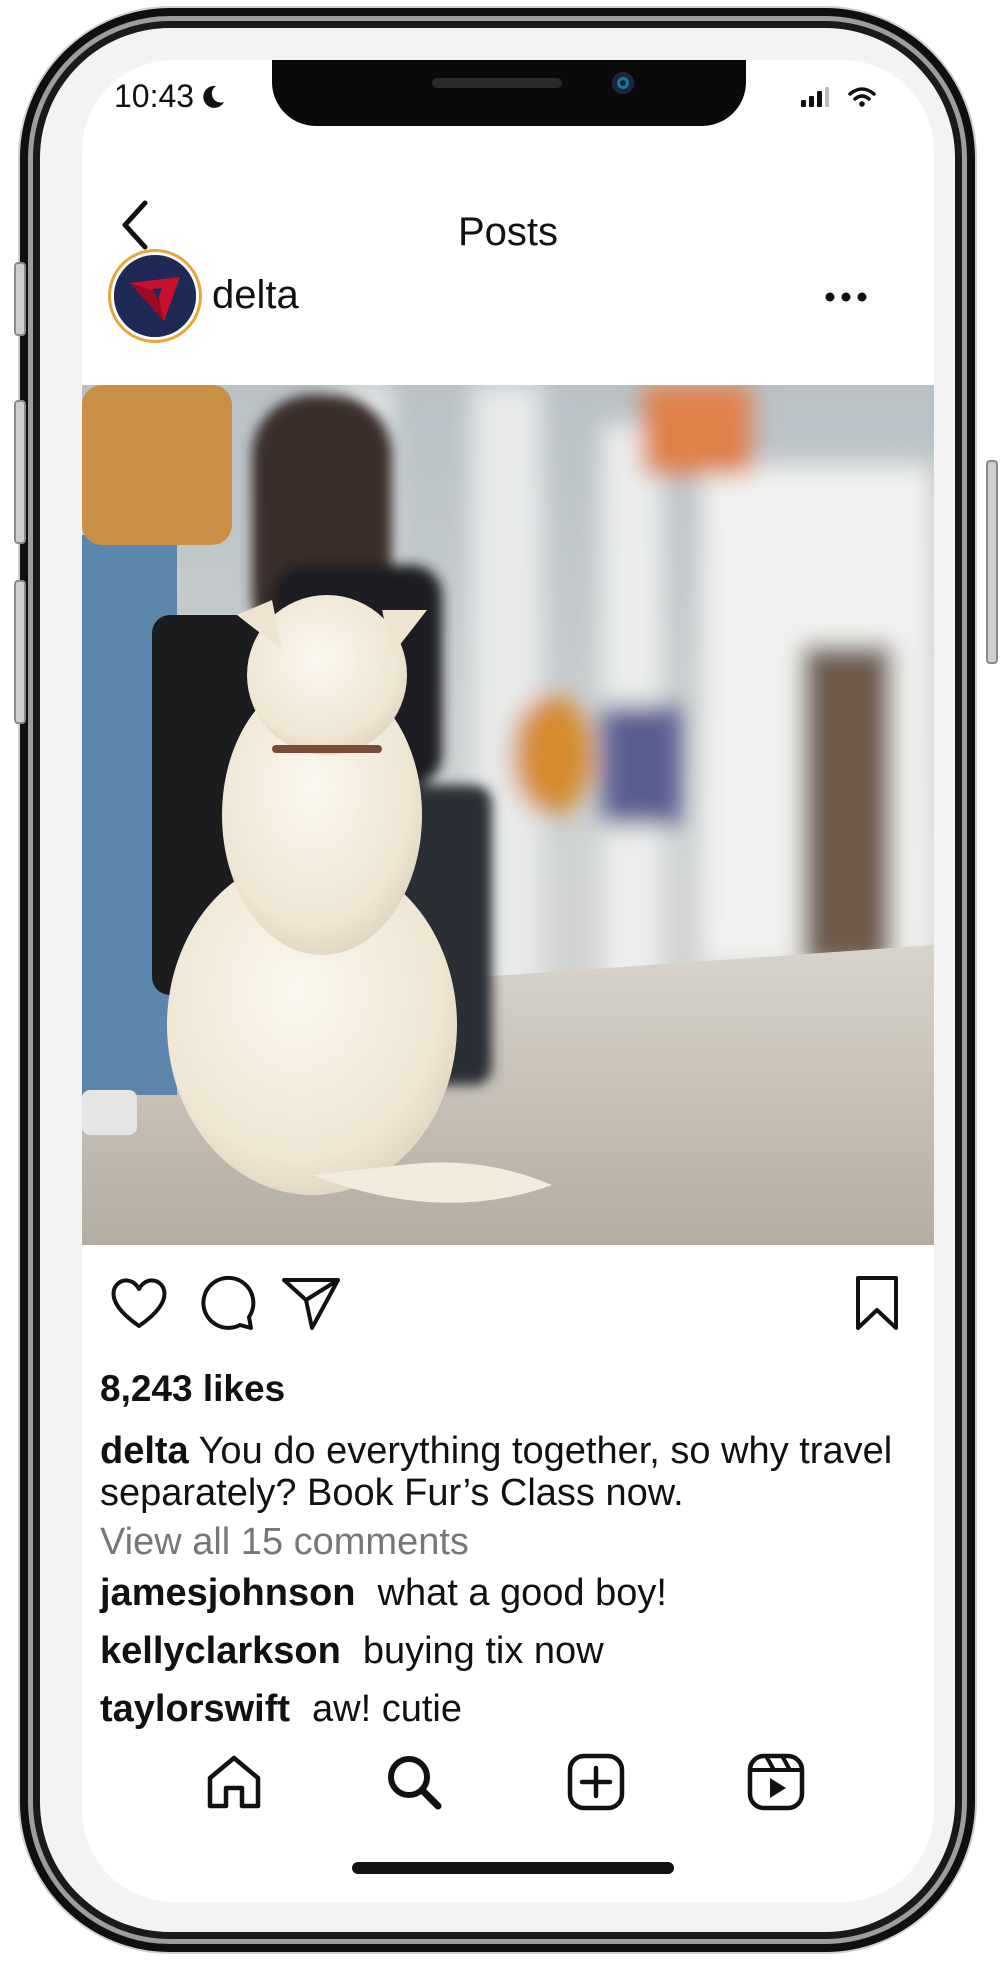 This screenshot has height=1962, width=1000. Describe the element at coordinates (815, 97) in the screenshot. I see `signal-icon` at that location.